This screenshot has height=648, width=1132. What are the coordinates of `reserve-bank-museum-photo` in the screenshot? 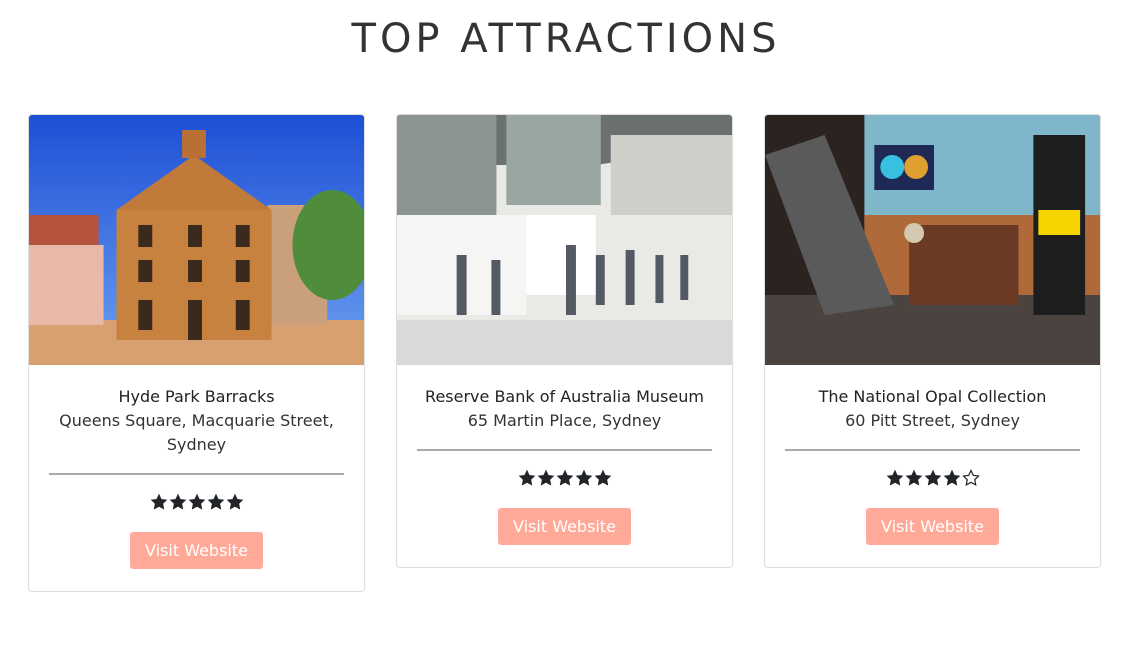 It's located at (564, 240).